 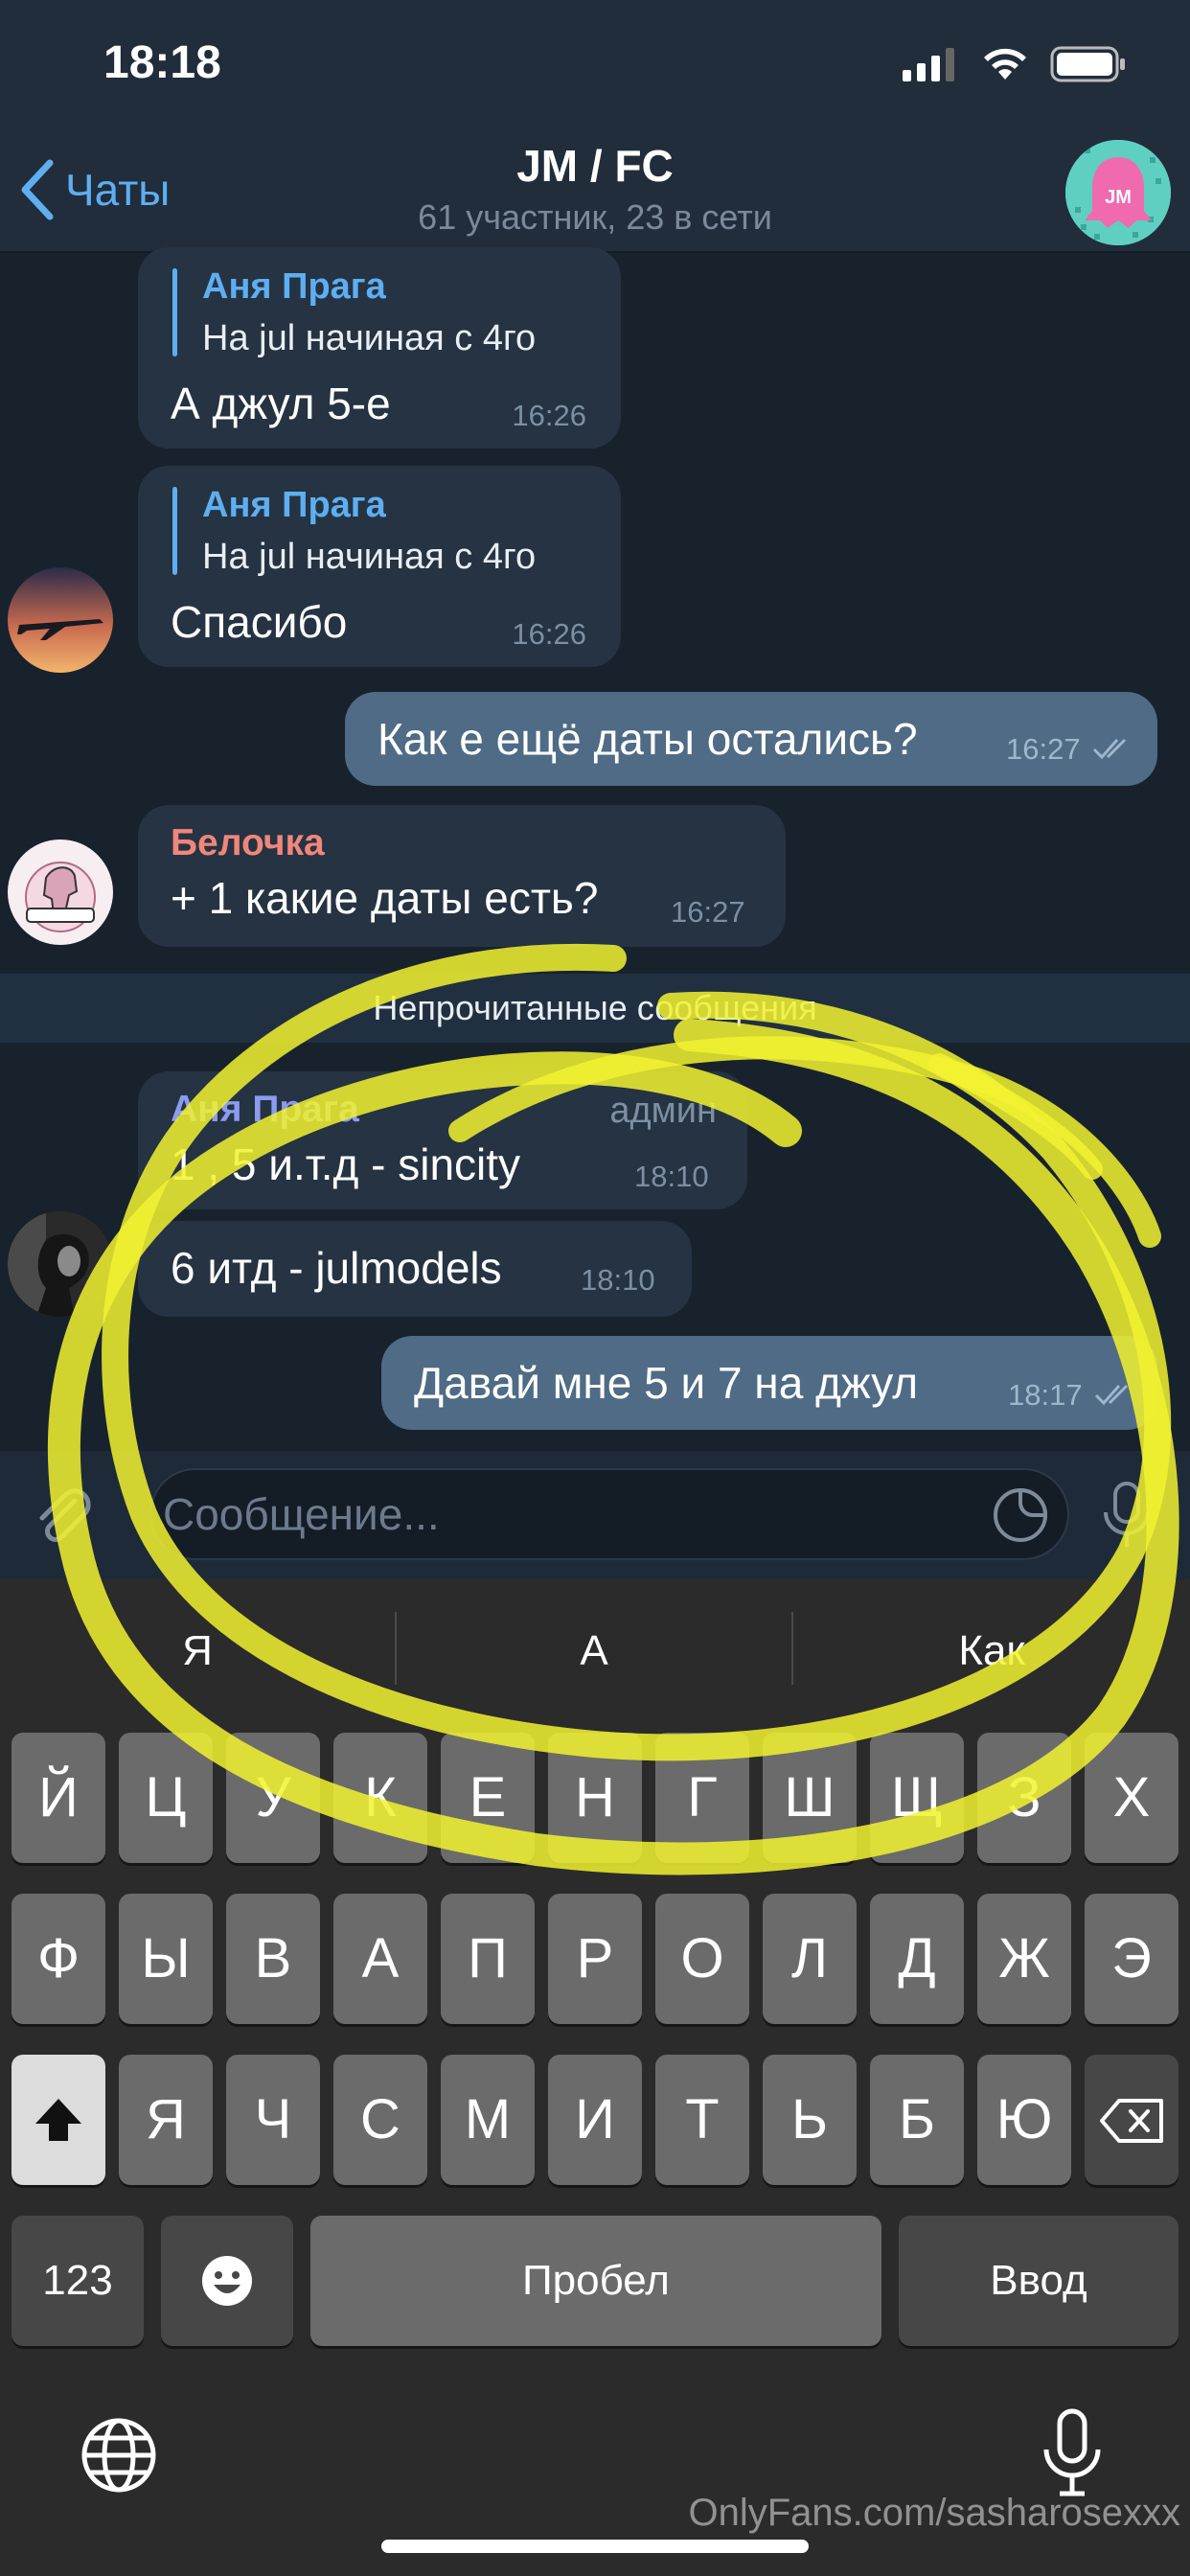 I want to click on status-icons, so click(x=1015, y=64).